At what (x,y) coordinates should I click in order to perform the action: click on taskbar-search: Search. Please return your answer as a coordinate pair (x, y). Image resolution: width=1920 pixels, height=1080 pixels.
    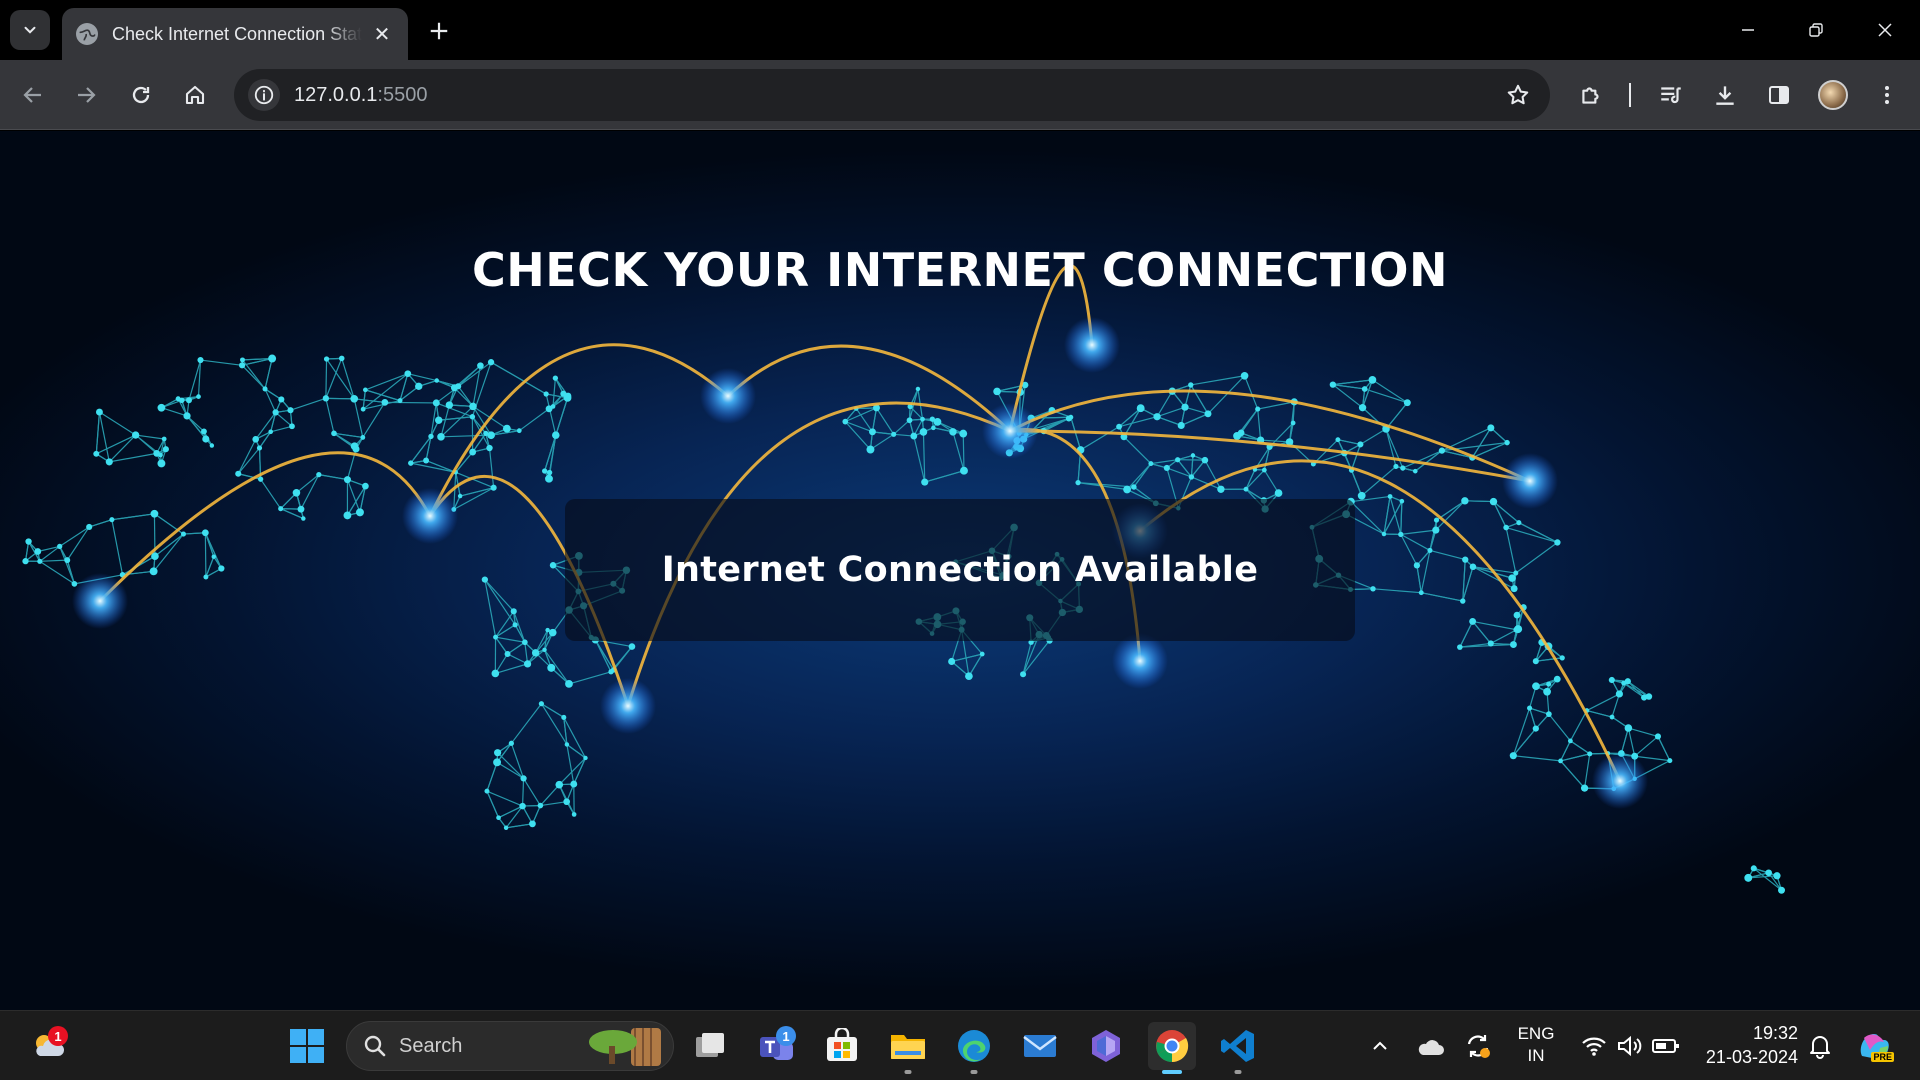
    Looking at the image, I should click on (510, 1046).